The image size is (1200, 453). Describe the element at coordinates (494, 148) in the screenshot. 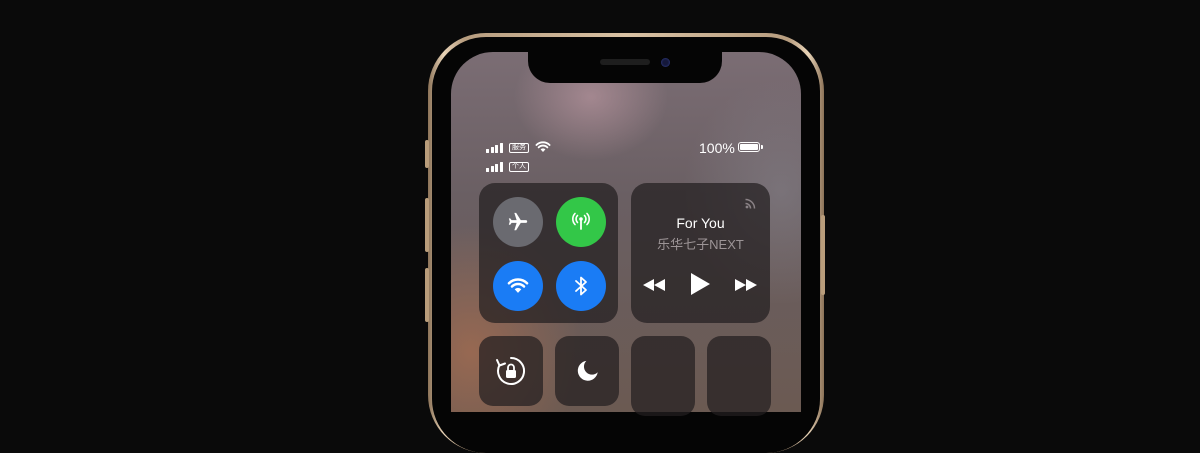

I see `signal-strength-icon` at that location.